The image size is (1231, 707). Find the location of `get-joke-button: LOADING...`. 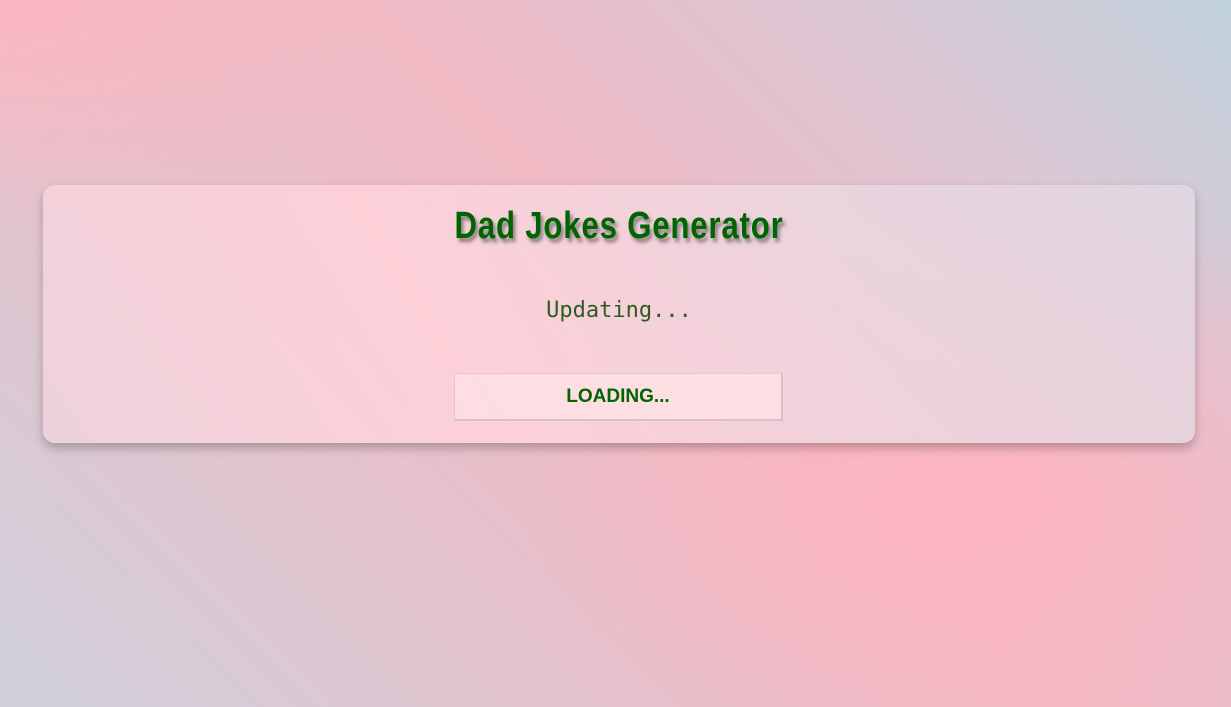

get-joke-button: LOADING... is located at coordinates (618, 397).